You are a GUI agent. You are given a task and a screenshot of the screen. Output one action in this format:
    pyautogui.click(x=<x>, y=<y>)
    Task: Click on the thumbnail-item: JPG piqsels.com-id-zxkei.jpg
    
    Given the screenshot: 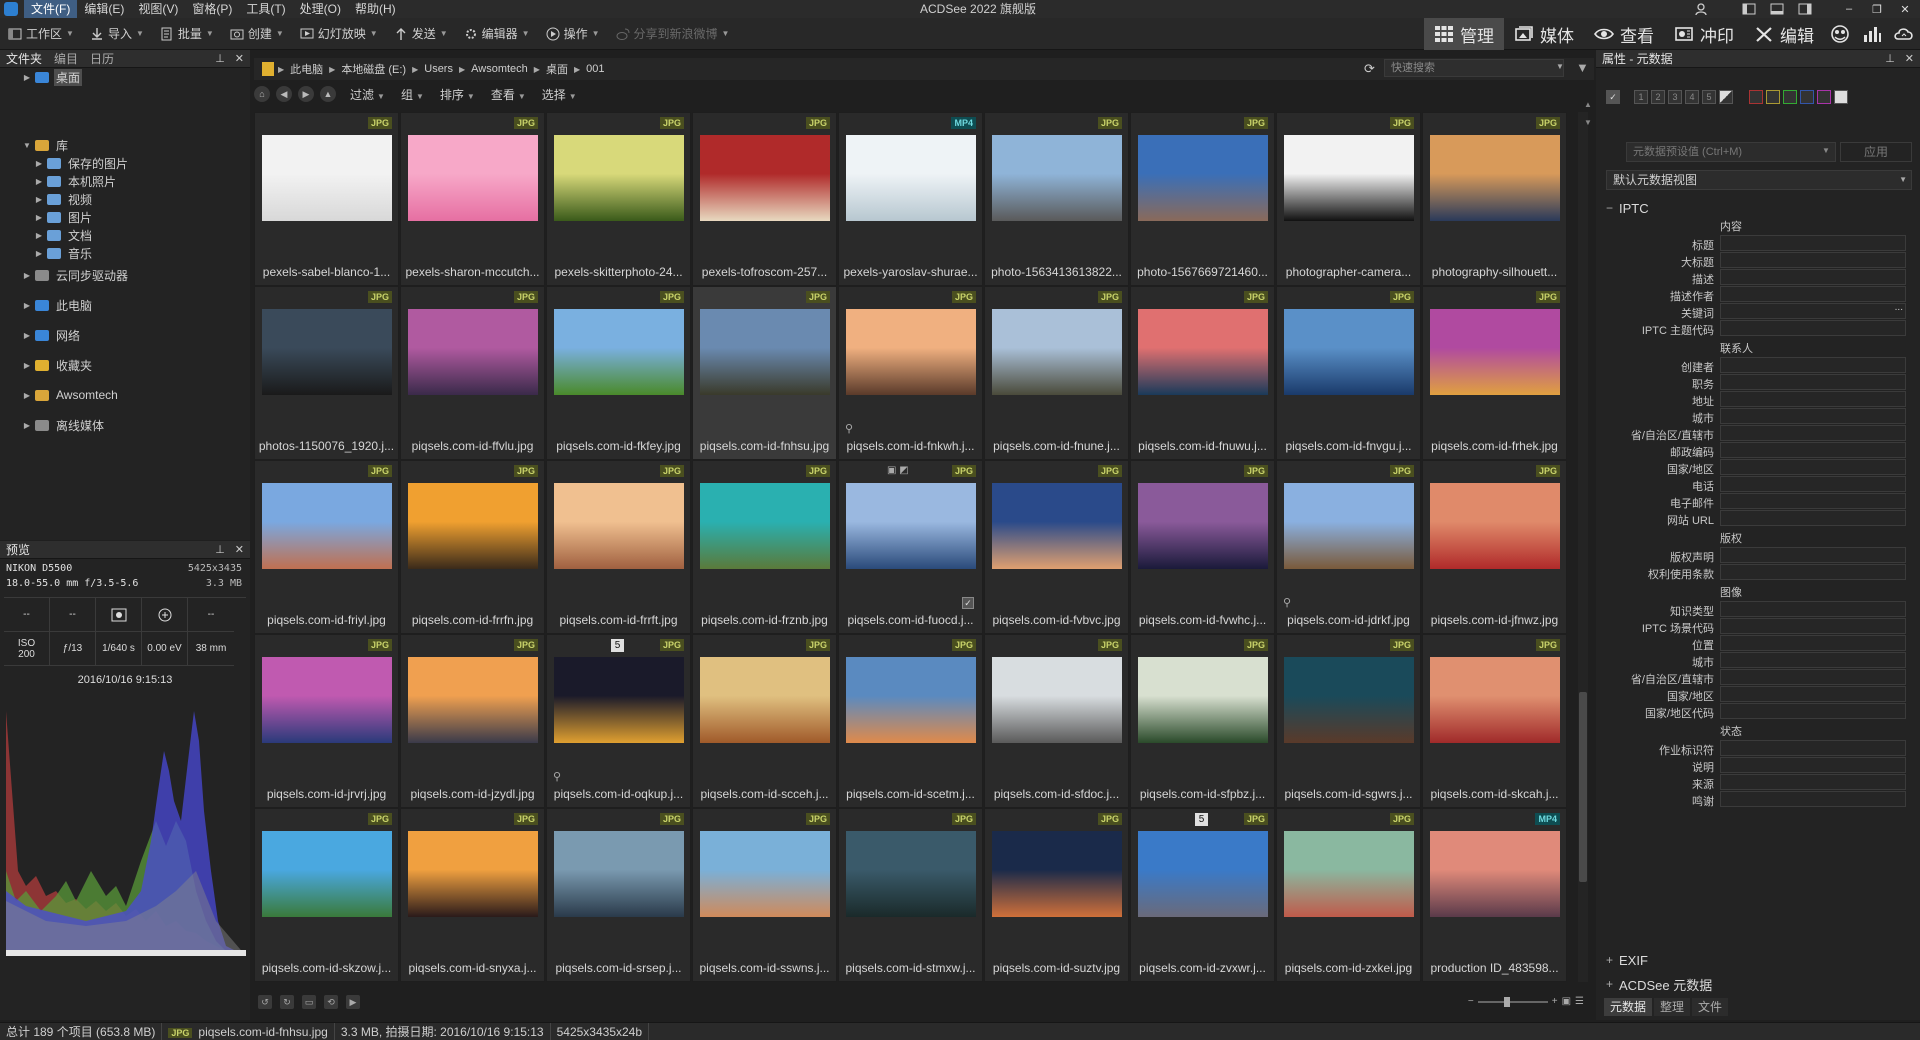 What is the action you would take?
    pyautogui.click(x=1348, y=895)
    